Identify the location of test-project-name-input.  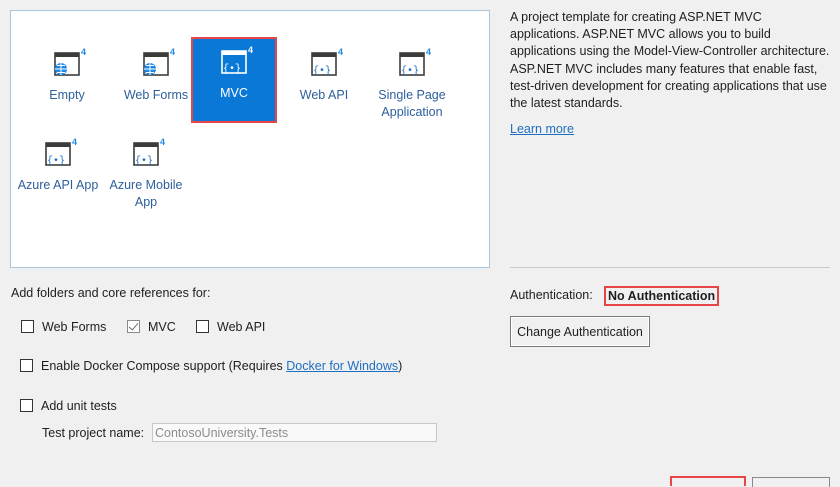
(294, 432).